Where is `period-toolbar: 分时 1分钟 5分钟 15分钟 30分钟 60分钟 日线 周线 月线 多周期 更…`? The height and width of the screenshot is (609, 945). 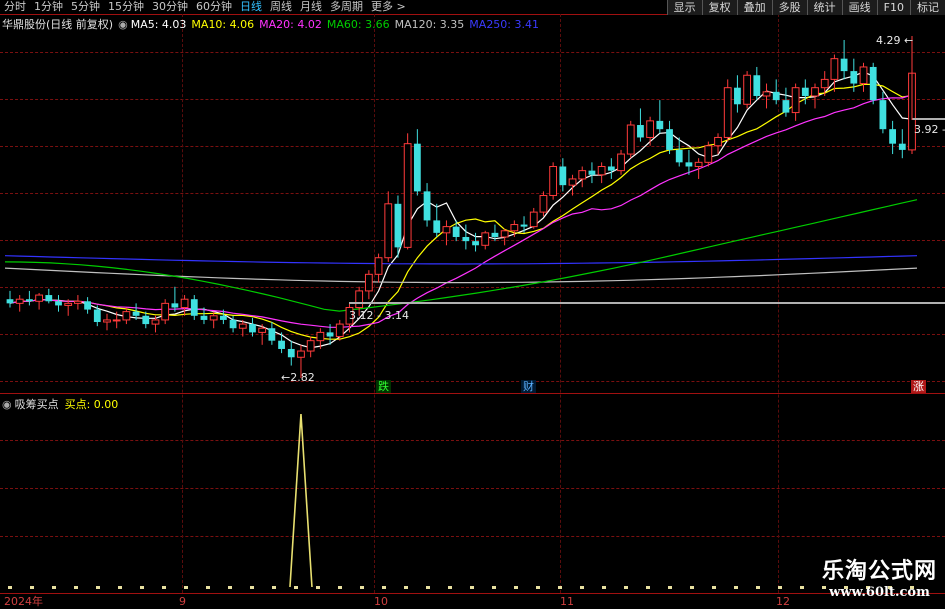
period-toolbar: 分时 1分钟 5分钟 15分钟 30分钟 60分钟 日线 周线 月线 多周期 更… is located at coordinates (340, 7).